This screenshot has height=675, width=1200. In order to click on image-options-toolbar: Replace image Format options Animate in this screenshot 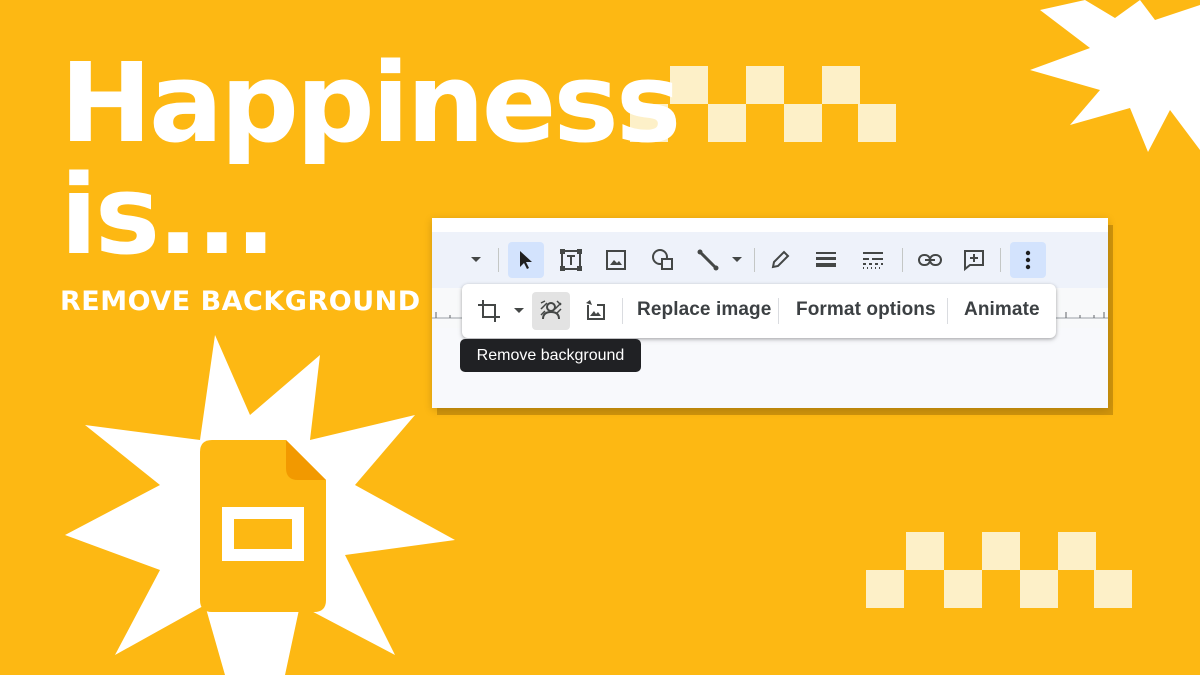, I will do `click(759, 311)`.